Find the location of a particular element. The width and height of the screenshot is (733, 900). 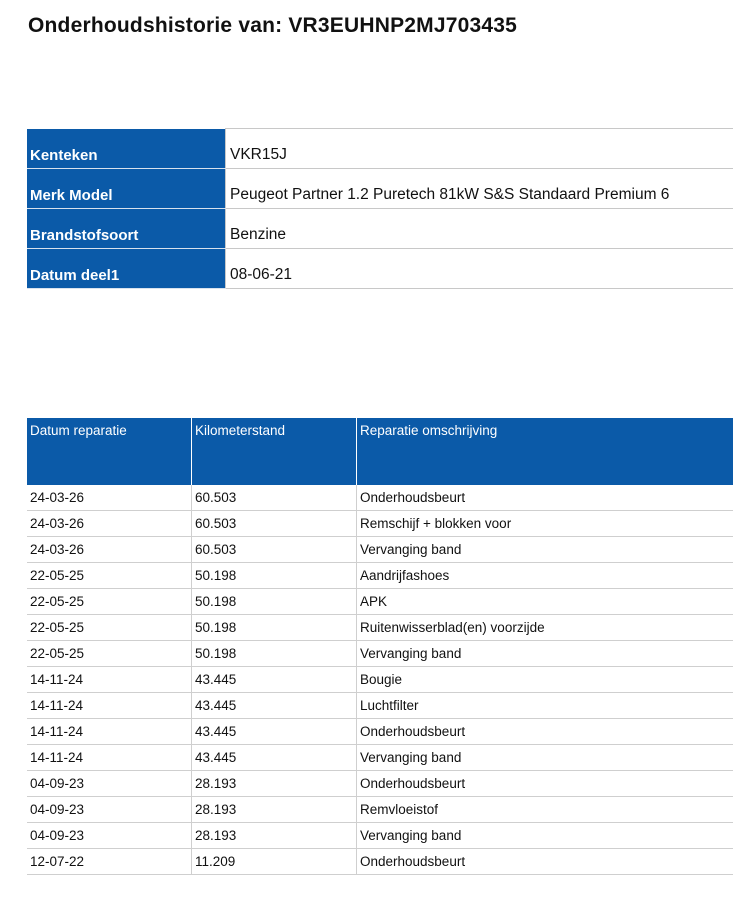

table-row: 14-11-24 43.445 Bougie is located at coordinates (380, 679).